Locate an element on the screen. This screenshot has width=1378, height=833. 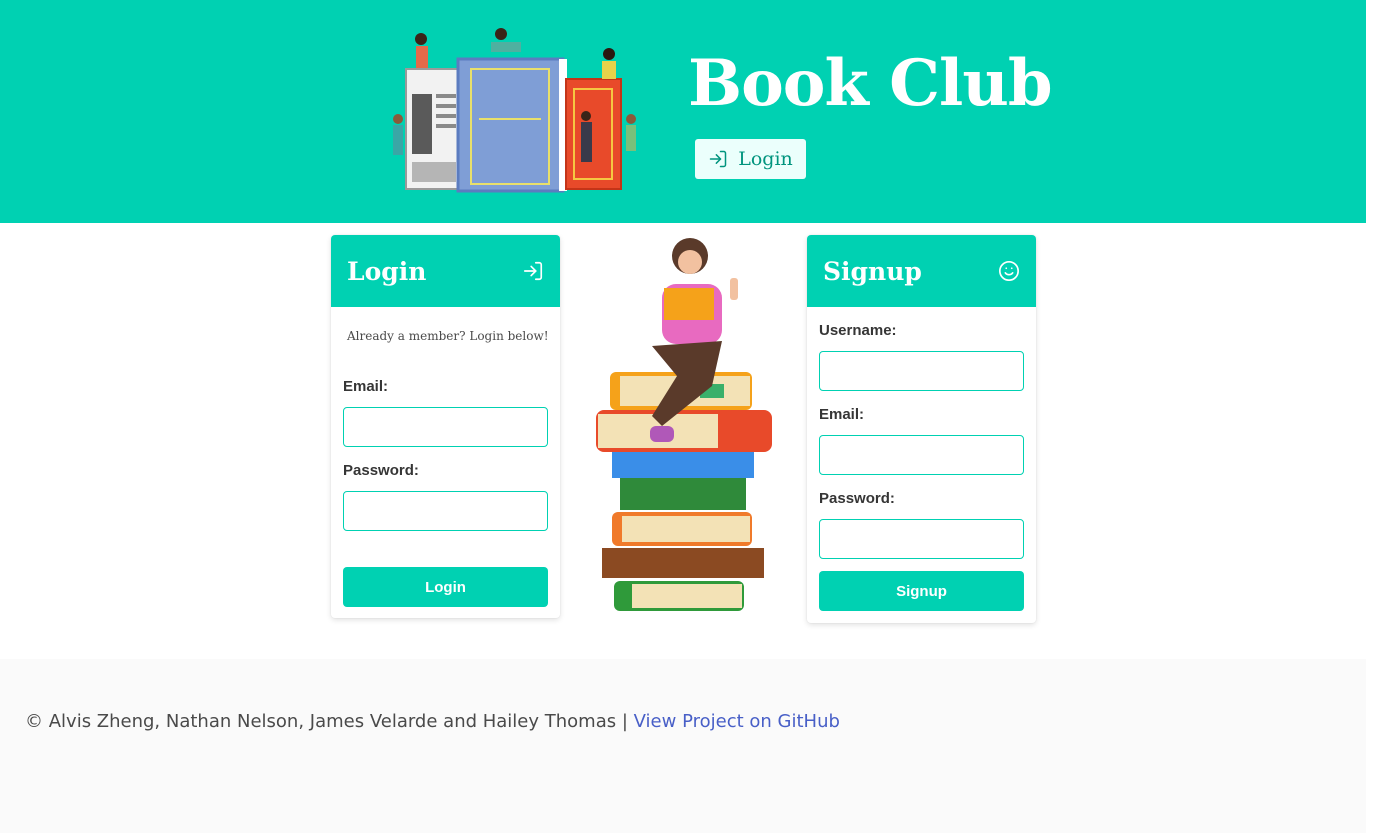
github-link: View Project on GitHub is located at coordinates (737, 721).